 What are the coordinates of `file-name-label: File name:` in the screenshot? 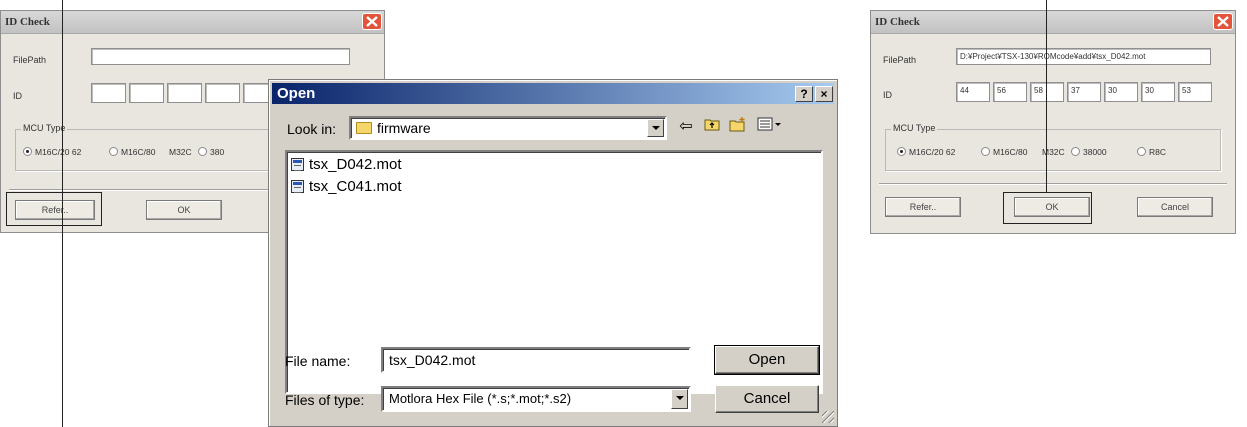 It's located at (318, 361).